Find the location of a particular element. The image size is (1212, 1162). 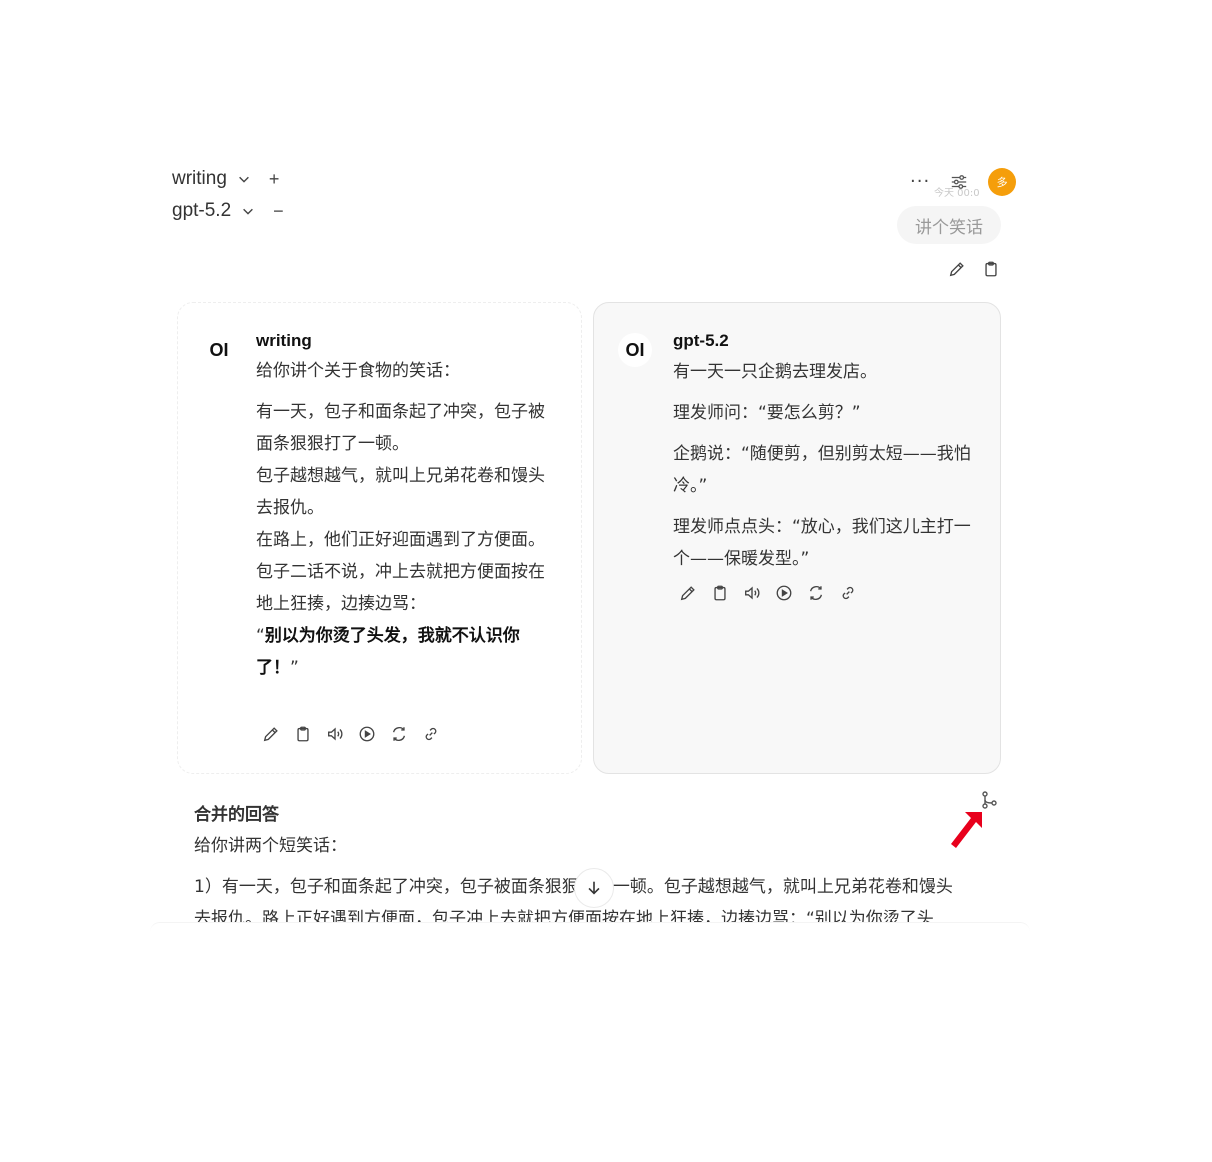

model-name: gpt-5.2 is located at coordinates (201, 211).